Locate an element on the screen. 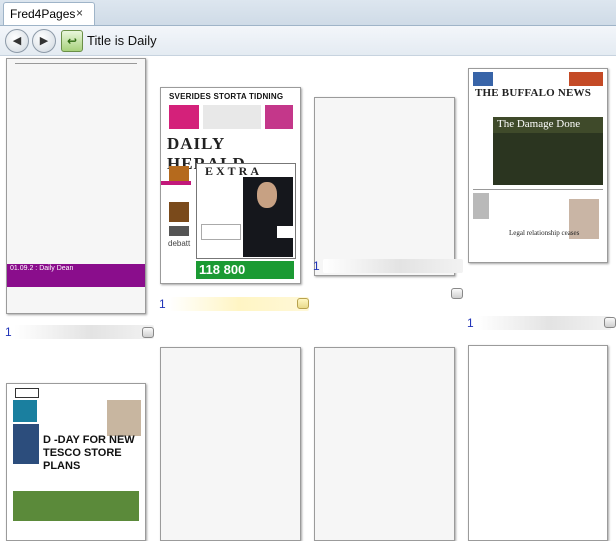 The image size is (616, 541). masthead-rule is located at coordinates (76, 63).